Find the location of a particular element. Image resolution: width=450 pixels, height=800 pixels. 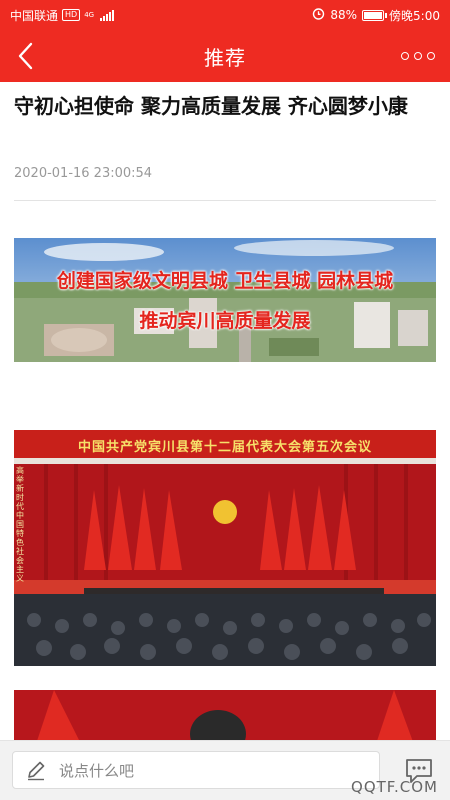

divider is located at coordinates (225, 200).